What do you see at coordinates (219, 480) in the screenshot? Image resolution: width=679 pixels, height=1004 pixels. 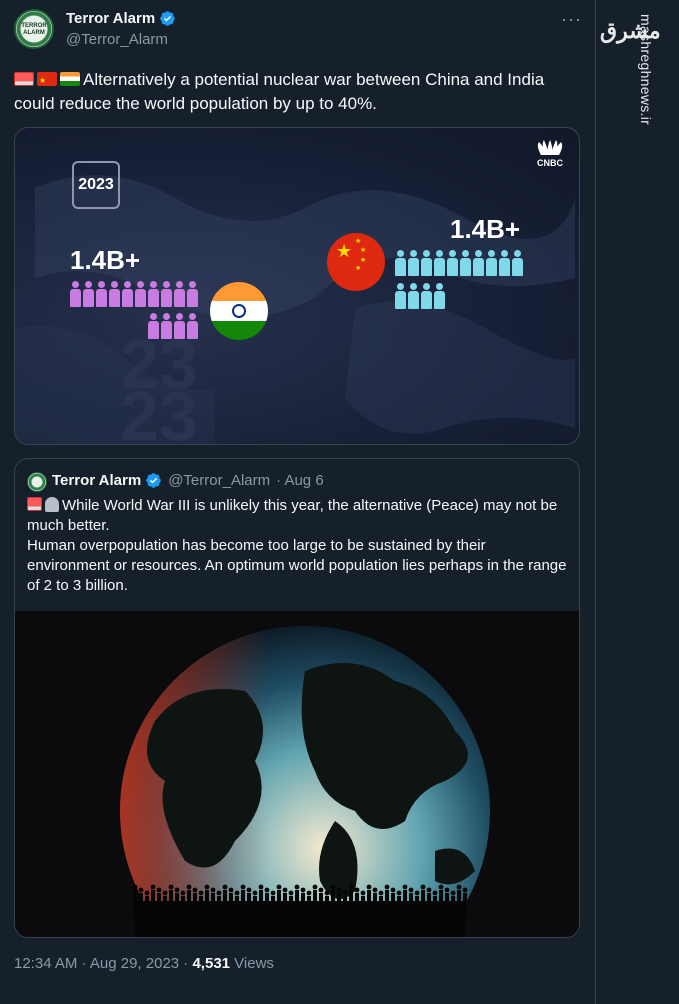 I see `quote-author-handle: @Terror_Alarm` at bounding box center [219, 480].